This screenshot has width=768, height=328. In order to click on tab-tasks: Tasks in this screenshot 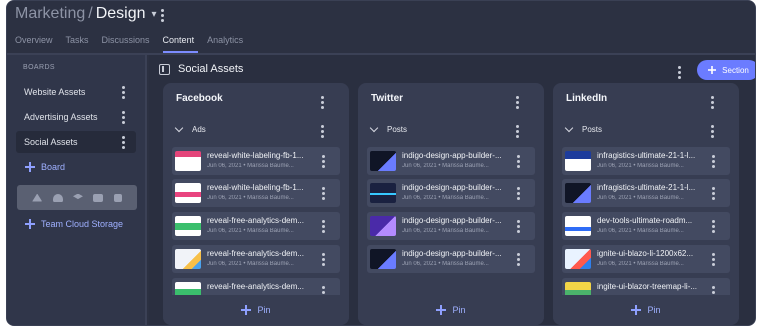, I will do `click(79, 44)`.